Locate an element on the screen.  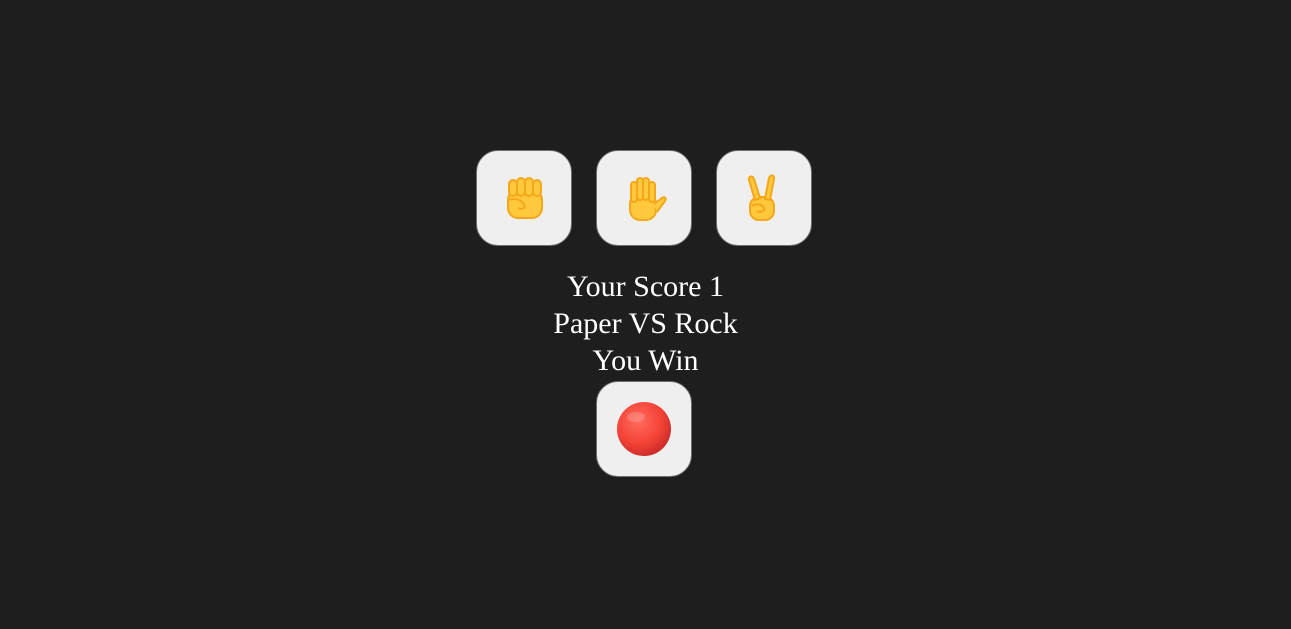
scissors-victory-hand-icon is located at coordinates (761, 197).